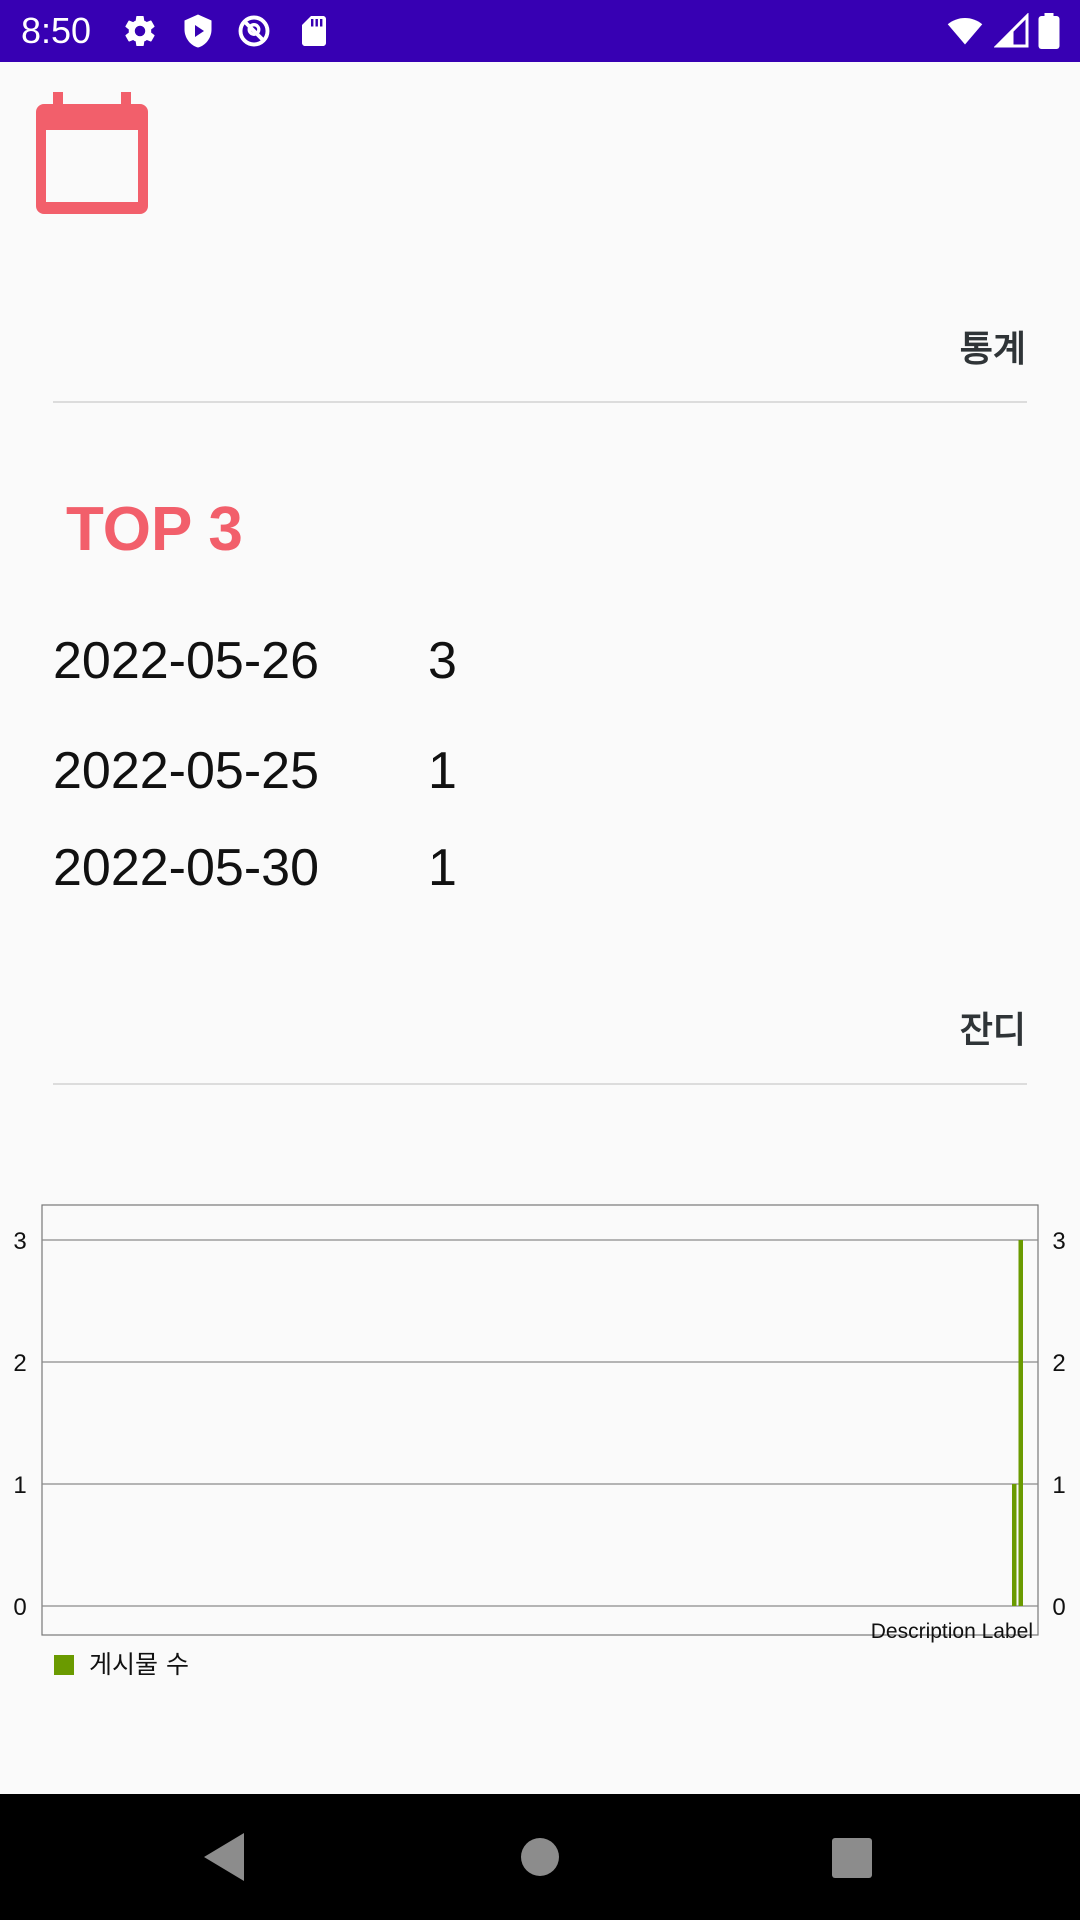 The width and height of the screenshot is (1080, 1920). I want to click on navigation-bar, so click(540, 1857).